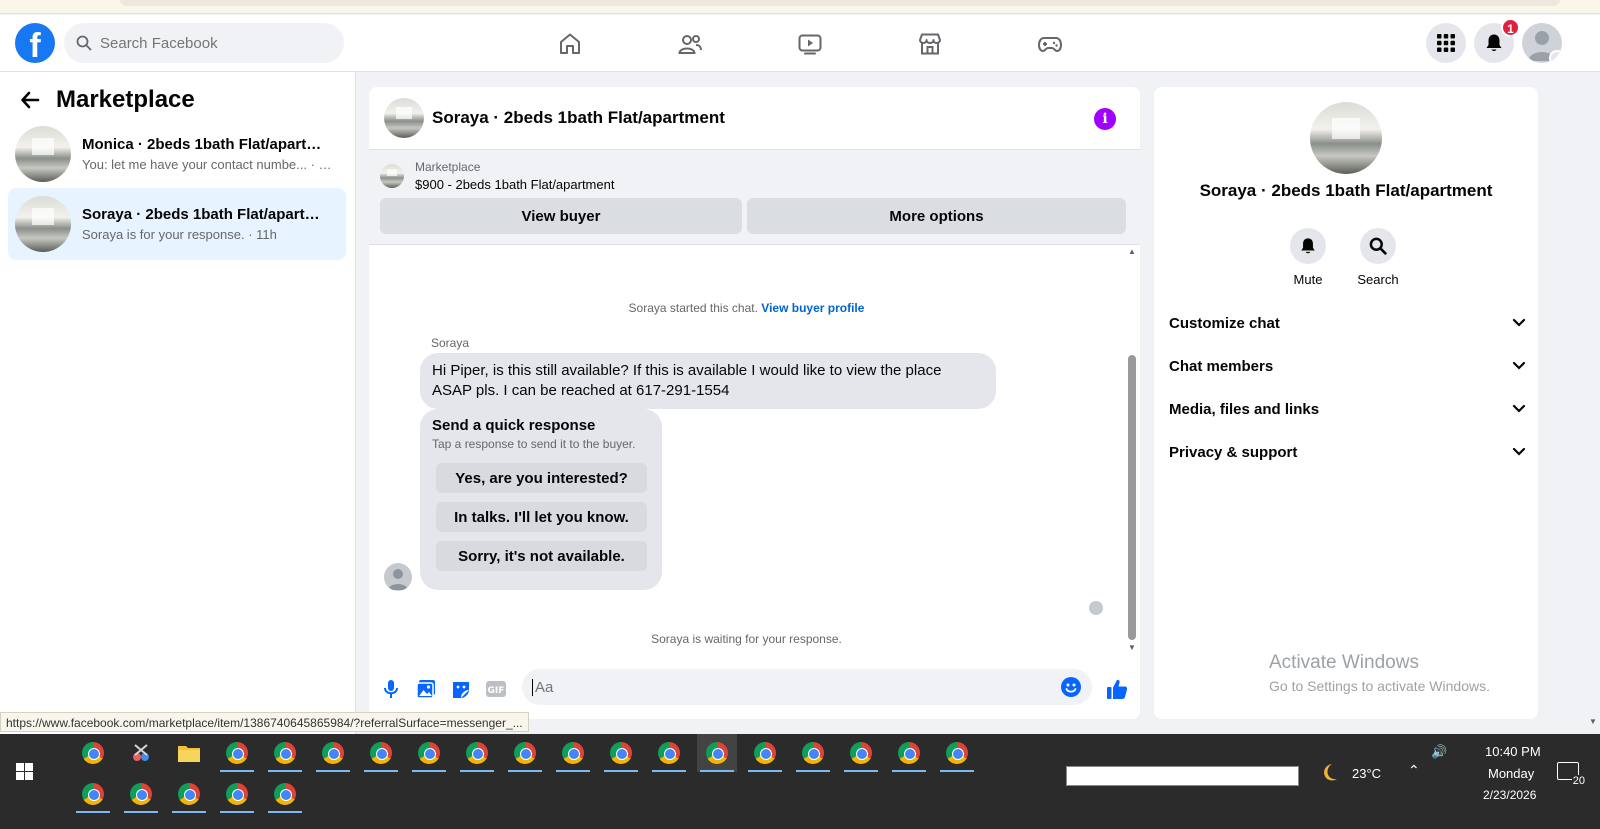  Describe the element at coordinates (404, 118) in the screenshot. I see `chat-thumbnail` at that location.